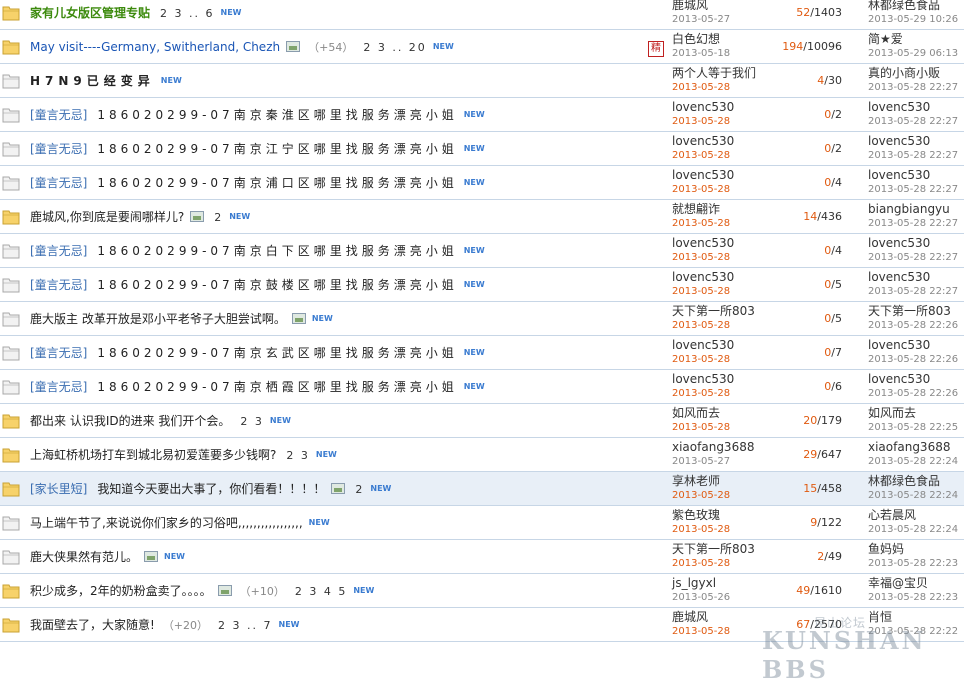 Image resolution: width=964 pixels, height=684 pixels. What do you see at coordinates (793, 46) in the screenshot?
I see `reply-count: 194` at bounding box center [793, 46].